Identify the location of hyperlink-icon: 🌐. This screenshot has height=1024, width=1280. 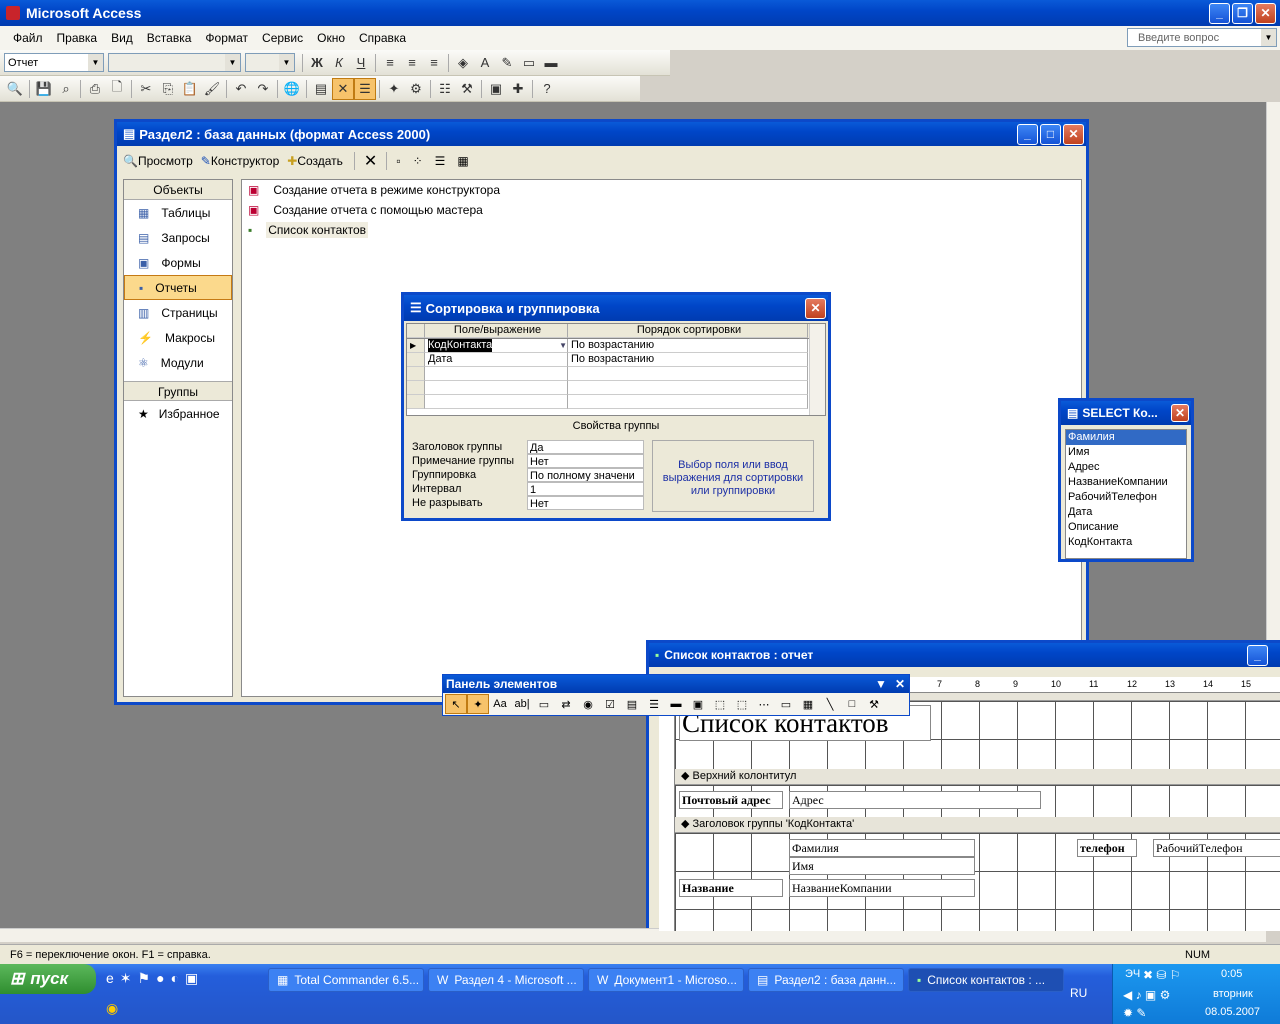
(292, 89).